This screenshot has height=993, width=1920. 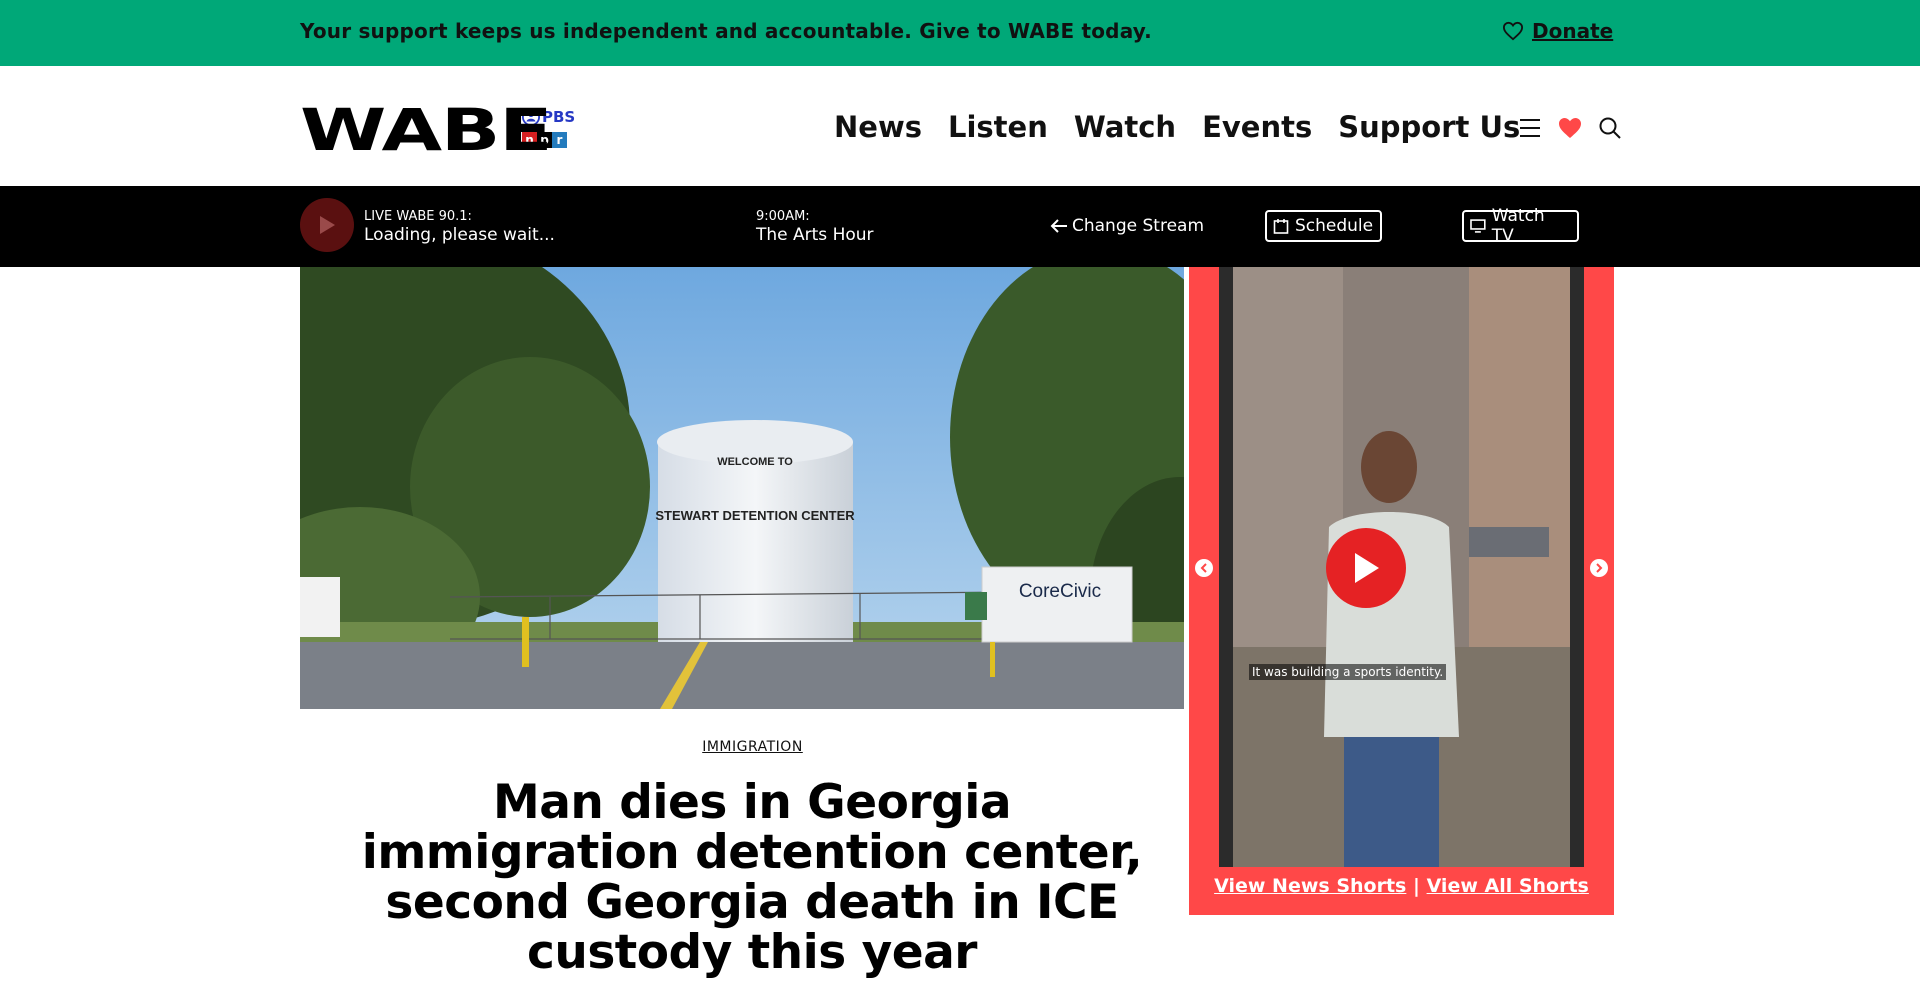 I want to click on nav-support-us: Support Us, so click(x=1429, y=127).